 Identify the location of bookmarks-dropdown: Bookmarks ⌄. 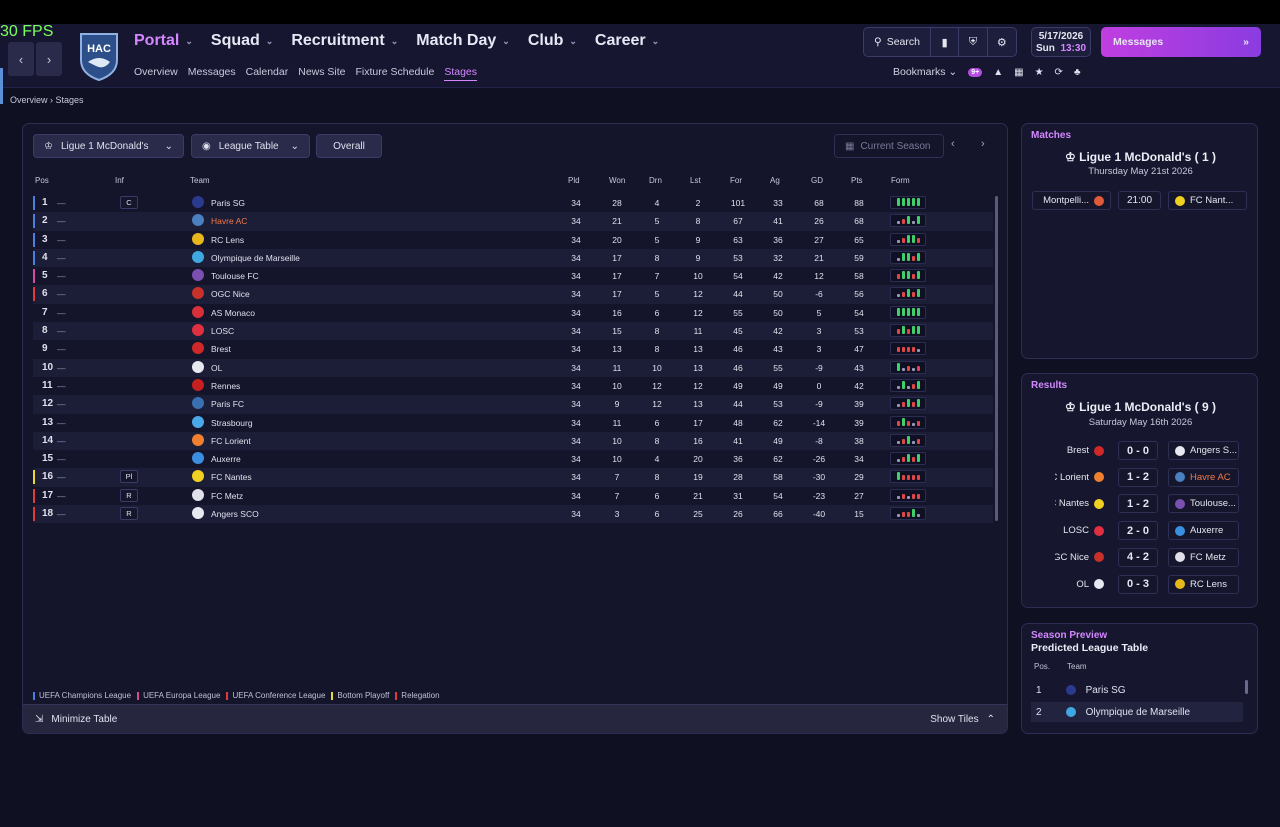
(925, 72).